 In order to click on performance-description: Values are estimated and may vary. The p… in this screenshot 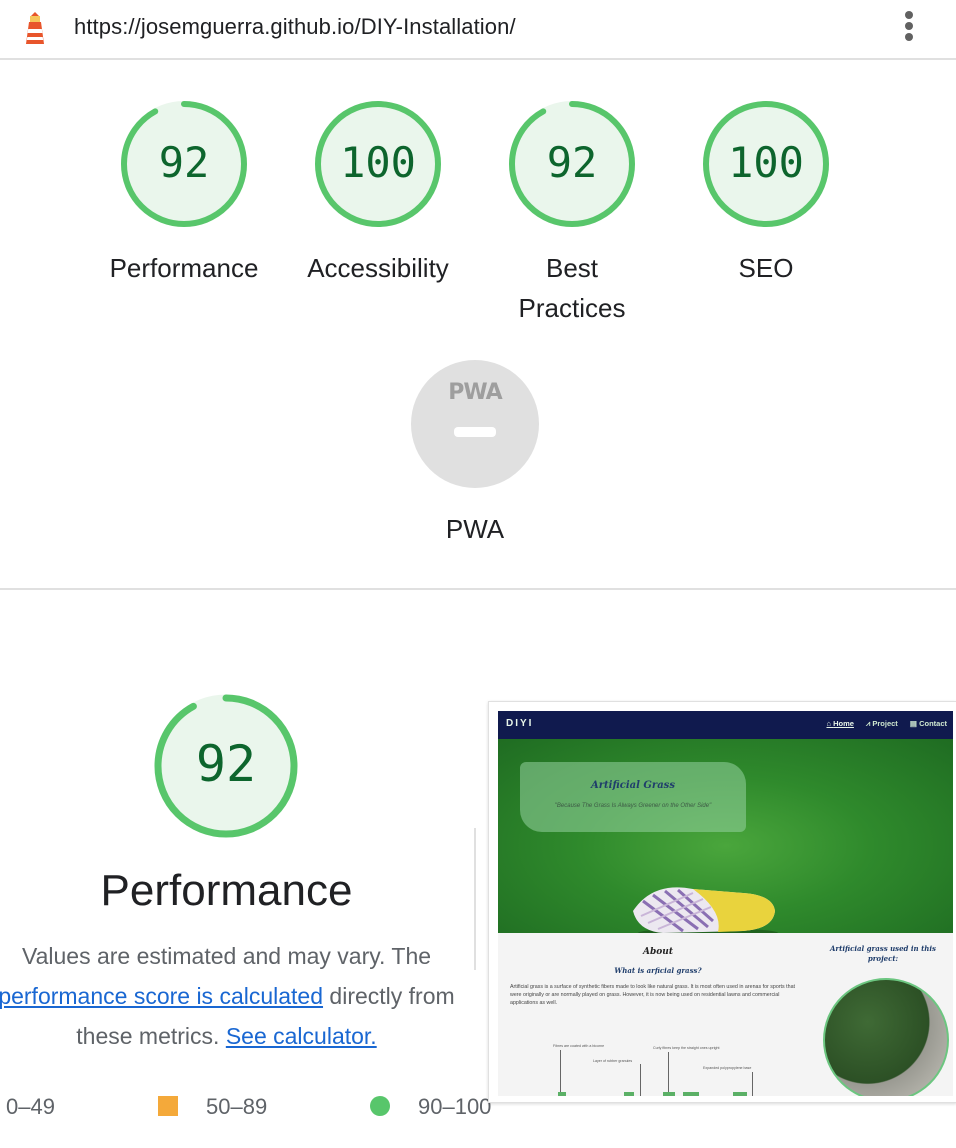, I will do `click(236, 996)`.